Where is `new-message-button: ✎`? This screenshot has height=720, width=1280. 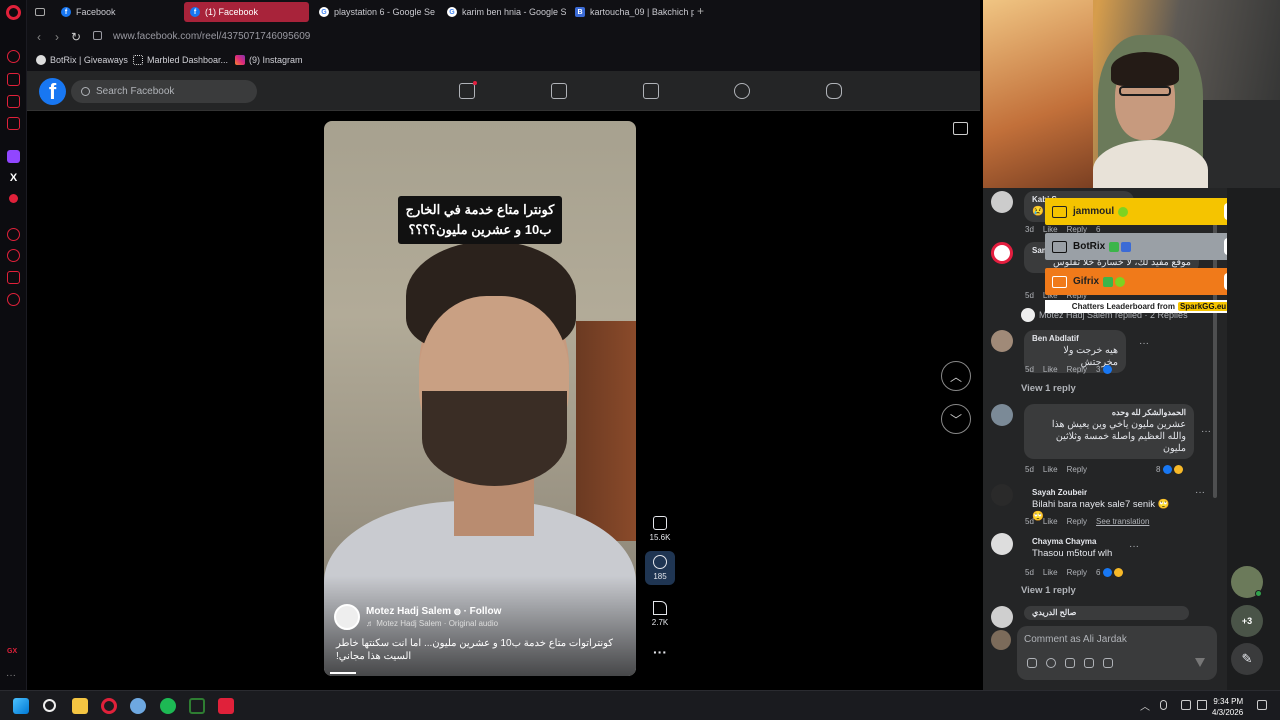 new-message-button: ✎ is located at coordinates (1247, 659).